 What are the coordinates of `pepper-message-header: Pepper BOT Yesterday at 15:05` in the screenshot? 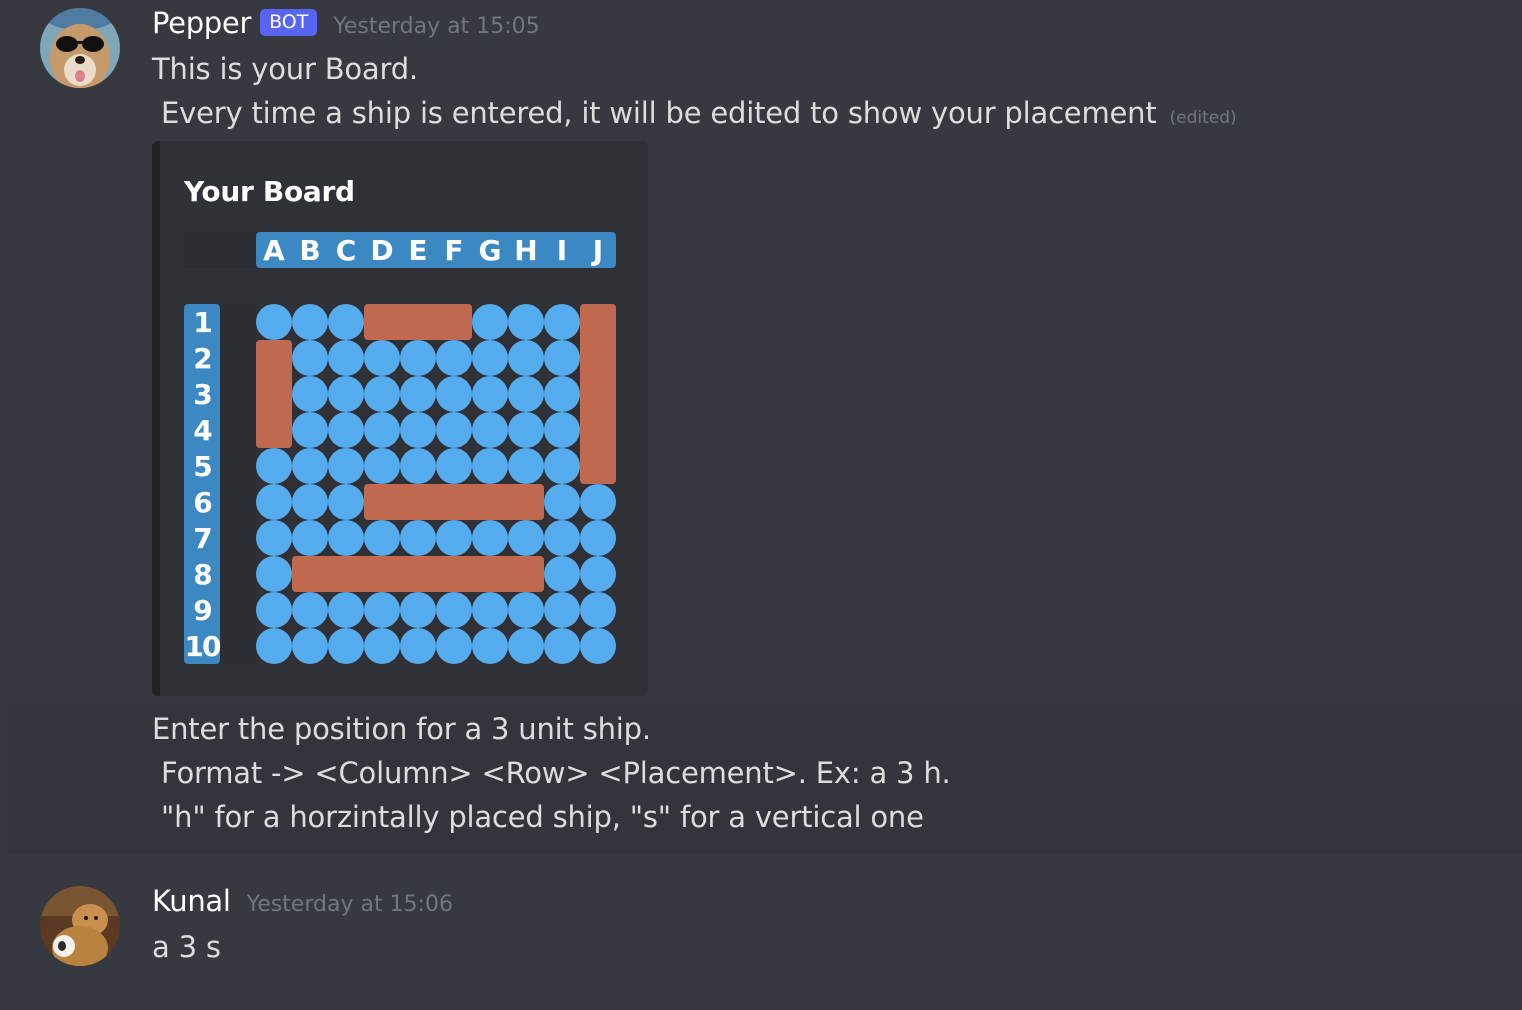 It's located at (346, 23).